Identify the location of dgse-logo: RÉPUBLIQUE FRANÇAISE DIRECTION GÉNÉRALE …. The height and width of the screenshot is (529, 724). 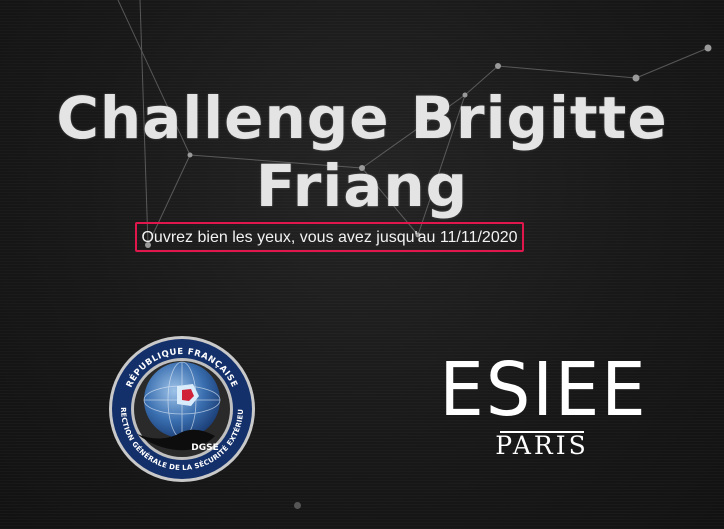
(181, 408).